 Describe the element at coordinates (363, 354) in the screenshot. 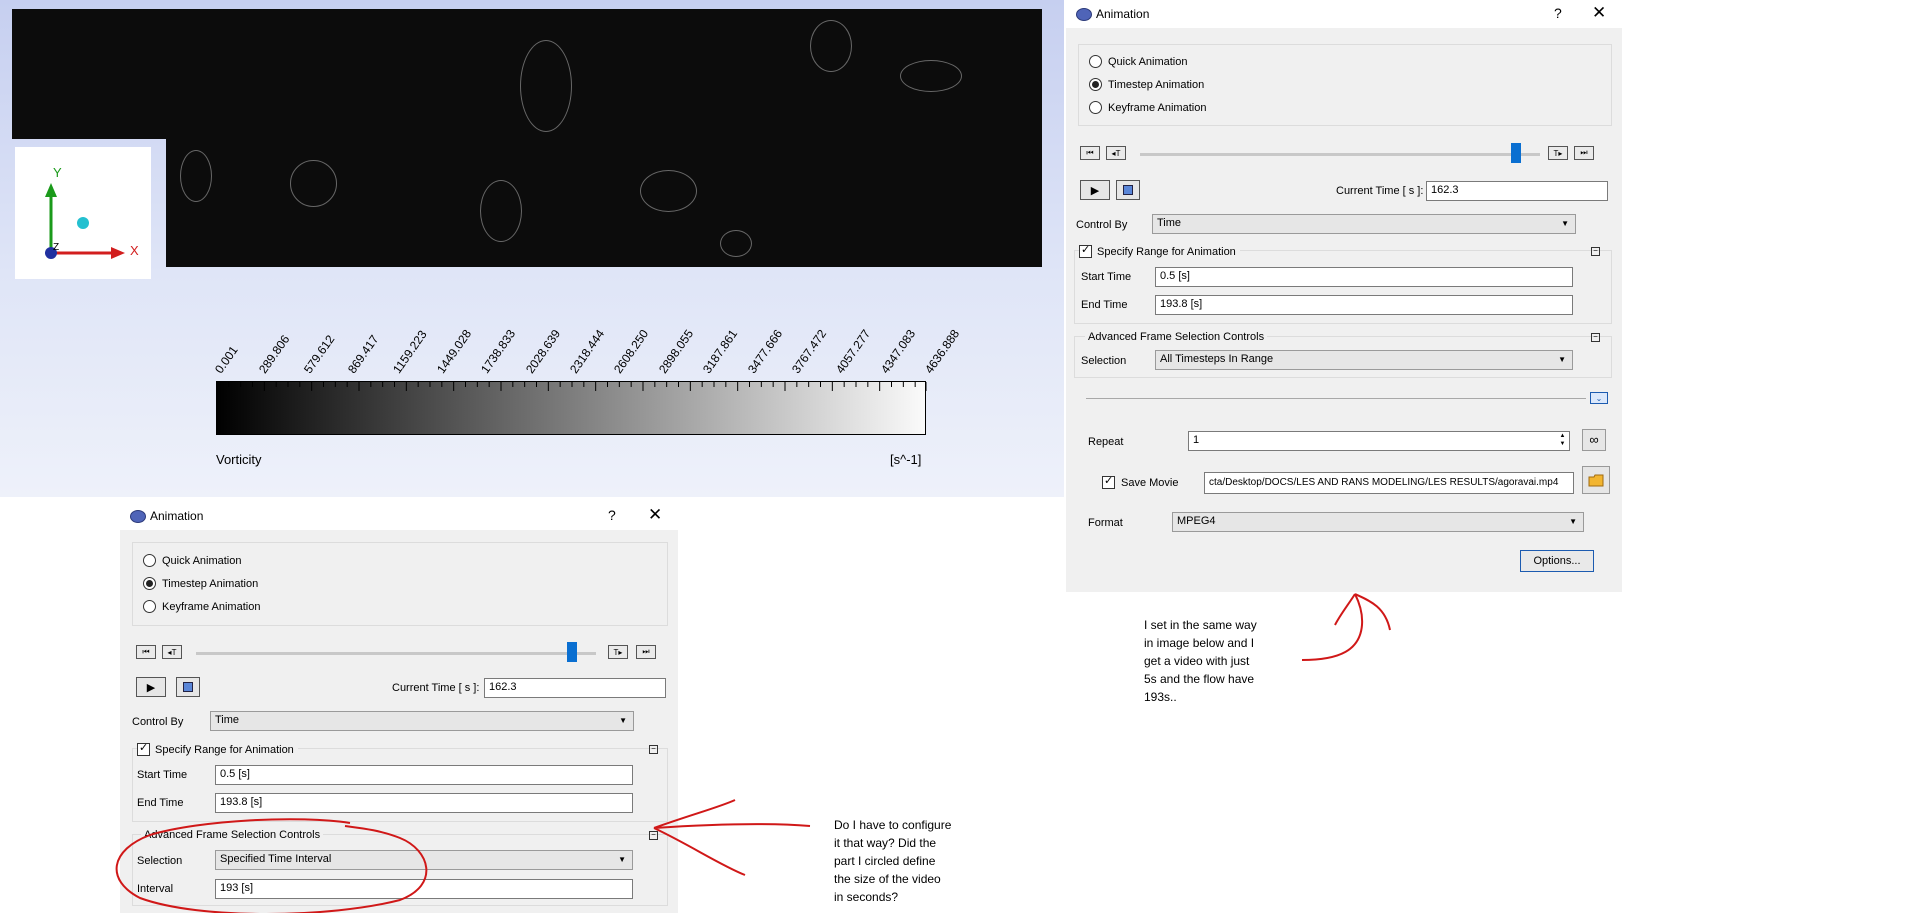

I see `legend-tick-label: 869.417` at that location.